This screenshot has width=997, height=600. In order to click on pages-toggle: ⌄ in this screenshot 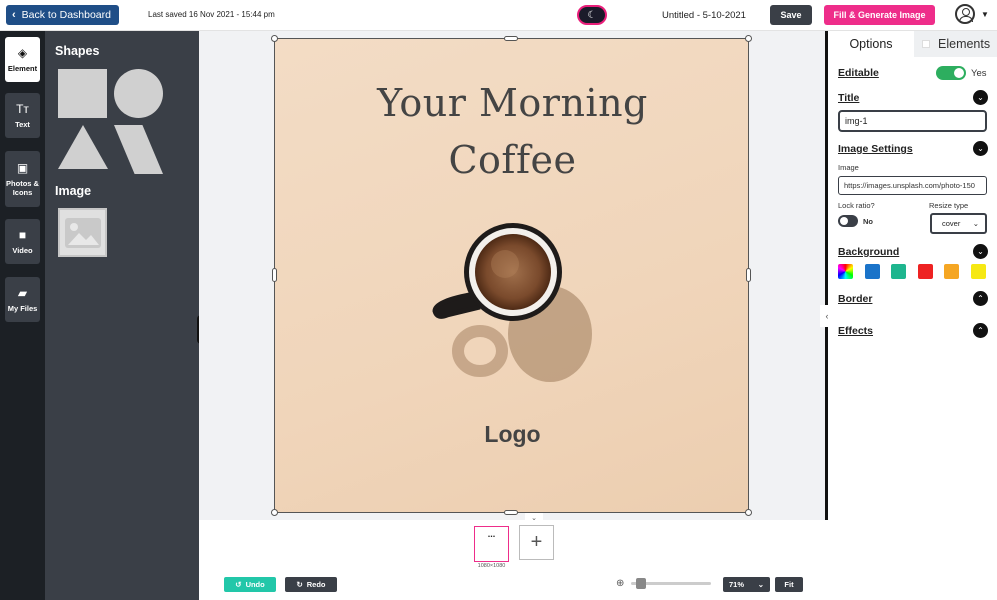, I will do `click(534, 518)`.